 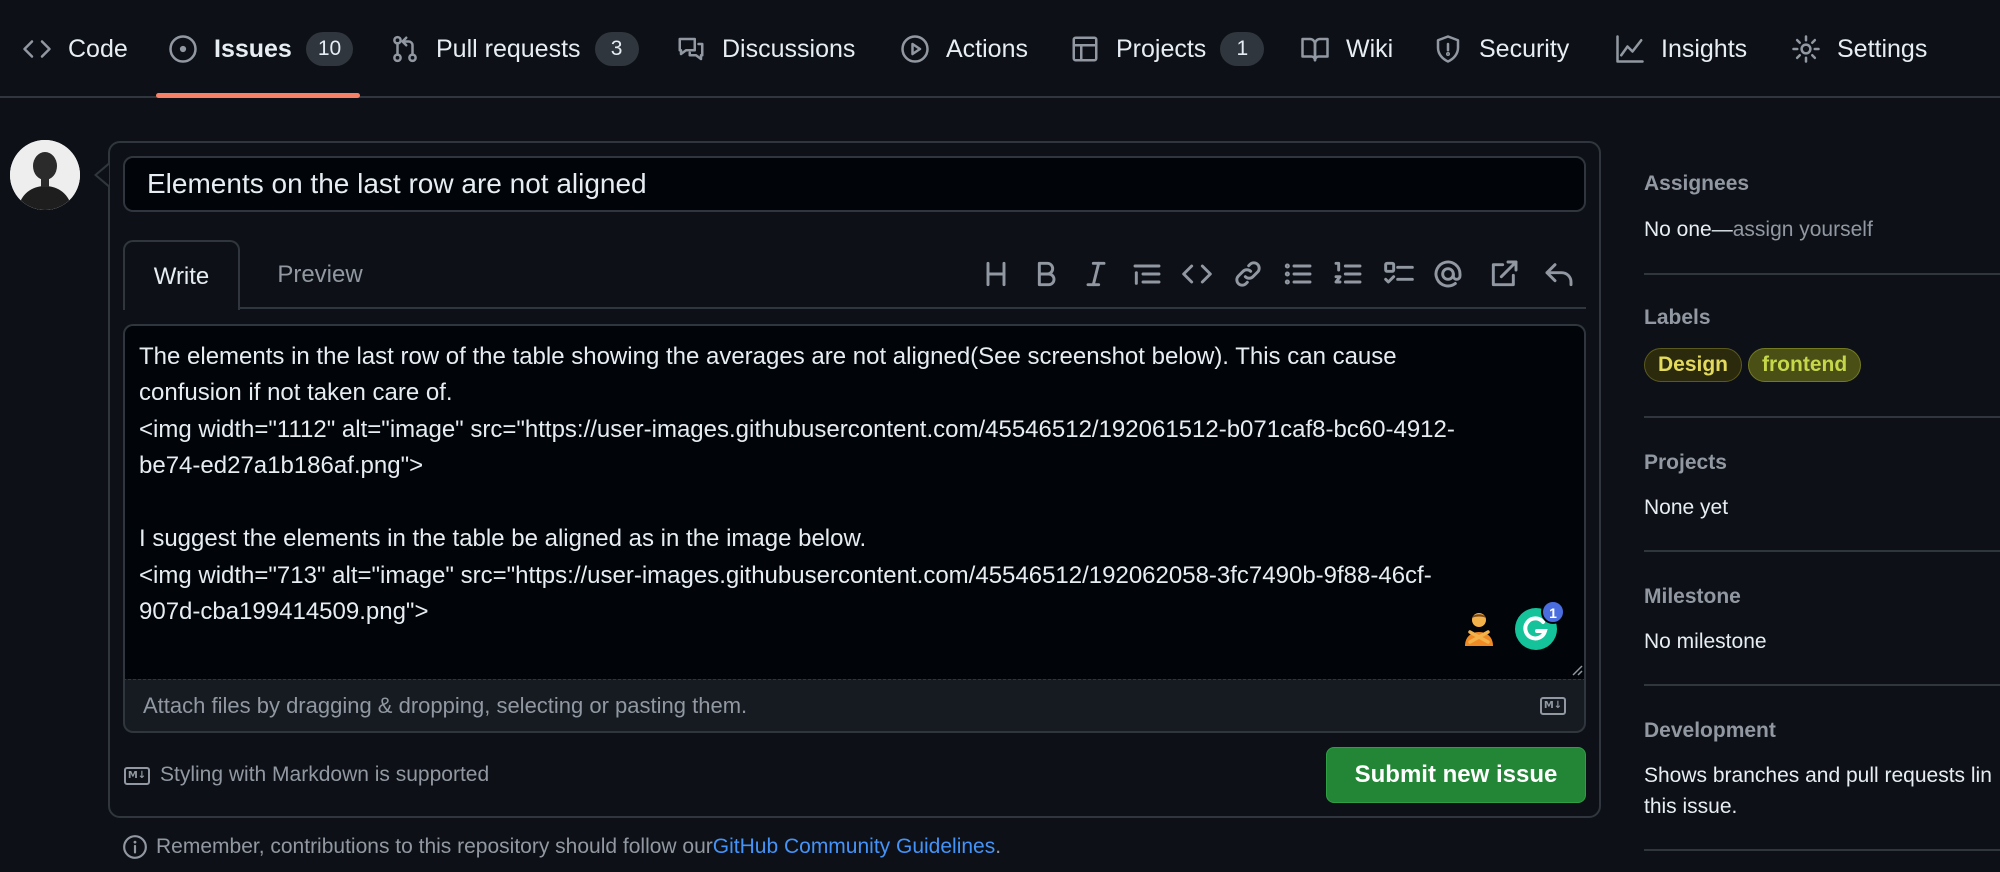 I want to click on tab-projects-label: Projects, so click(x=1161, y=48).